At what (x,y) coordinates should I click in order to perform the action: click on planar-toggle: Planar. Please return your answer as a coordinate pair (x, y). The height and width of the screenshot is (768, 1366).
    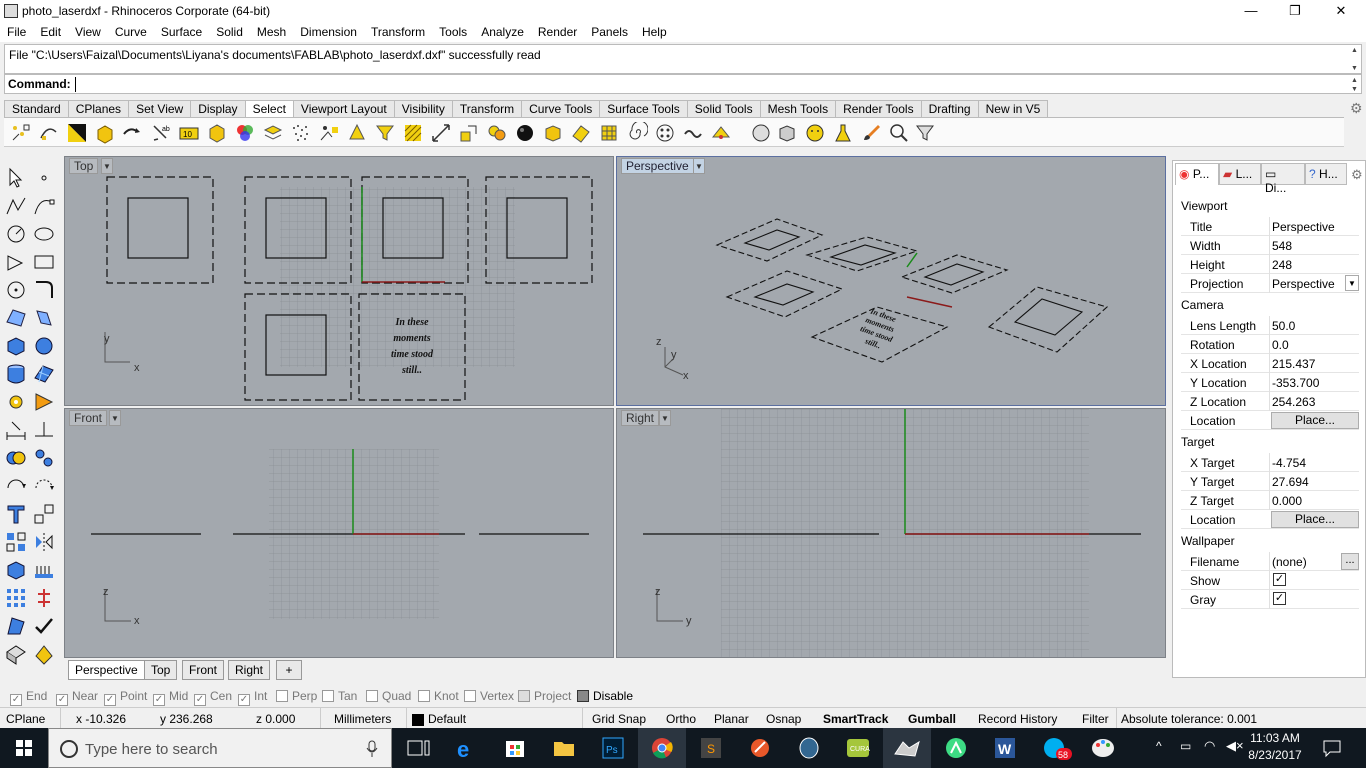
    Looking at the image, I should click on (731, 719).